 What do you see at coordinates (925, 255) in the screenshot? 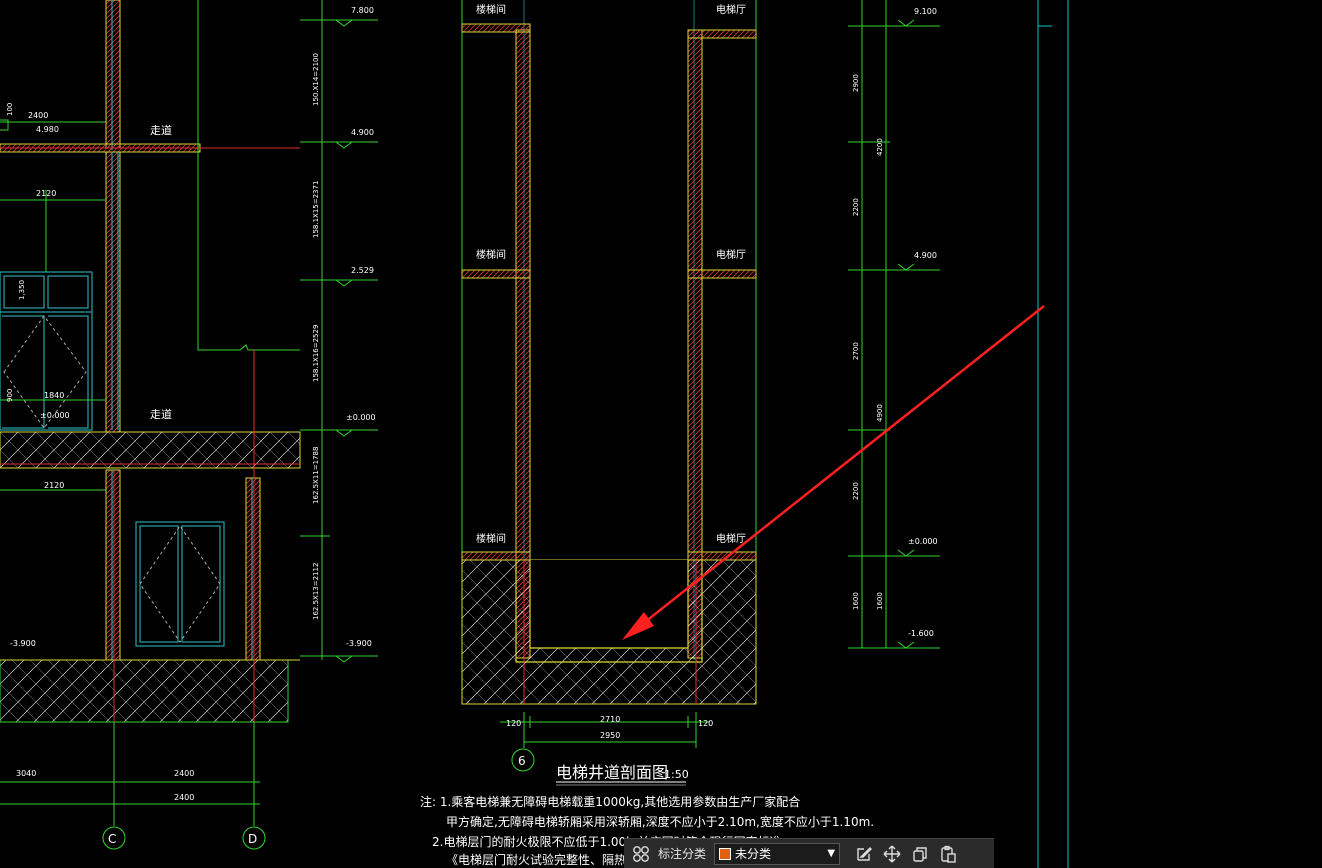
I see `elev-4900-right: 4.900` at bounding box center [925, 255].